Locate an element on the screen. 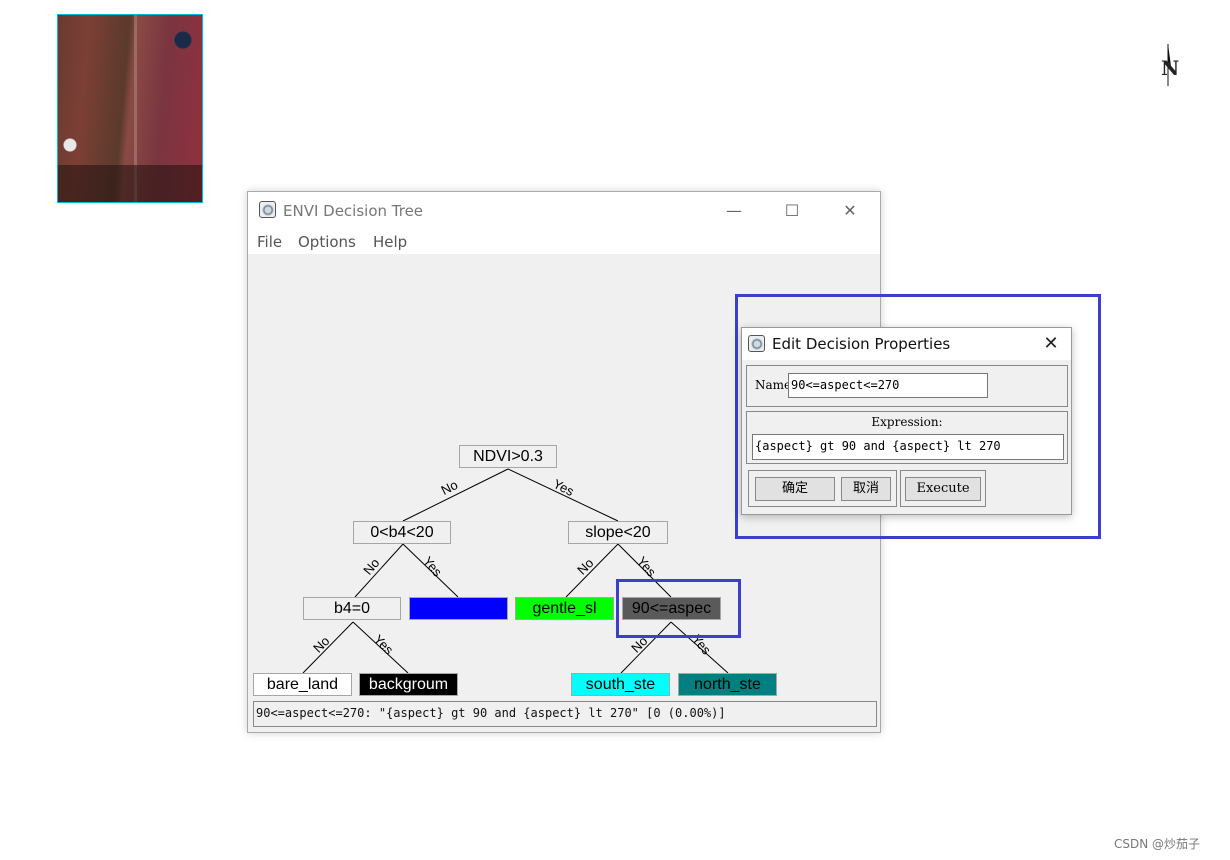  tree-class-background: backgroum is located at coordinates (408, 684).